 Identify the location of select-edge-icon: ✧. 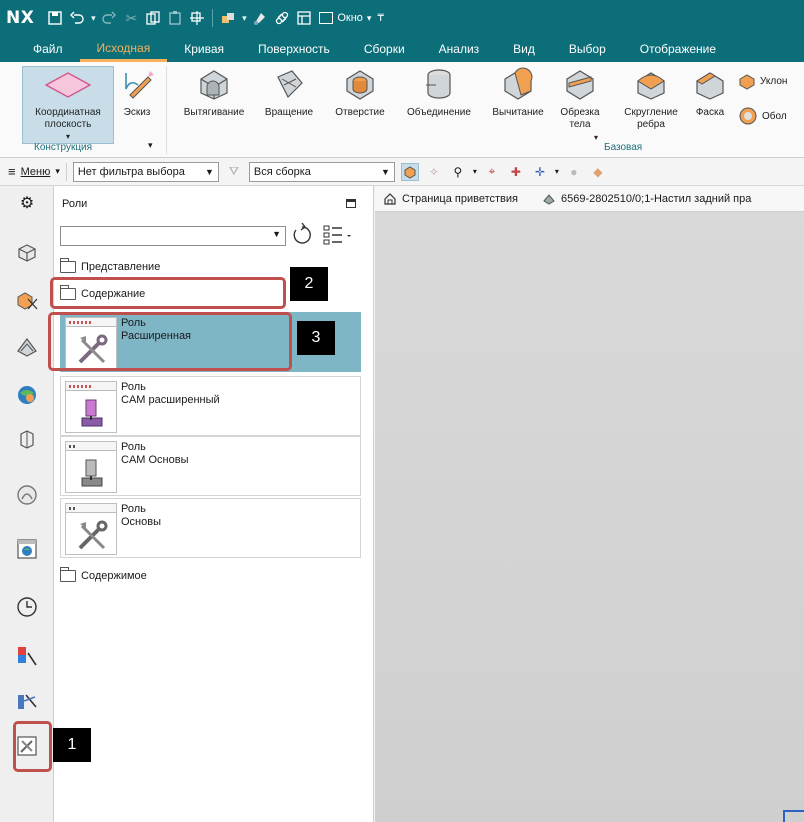
(434, 172).